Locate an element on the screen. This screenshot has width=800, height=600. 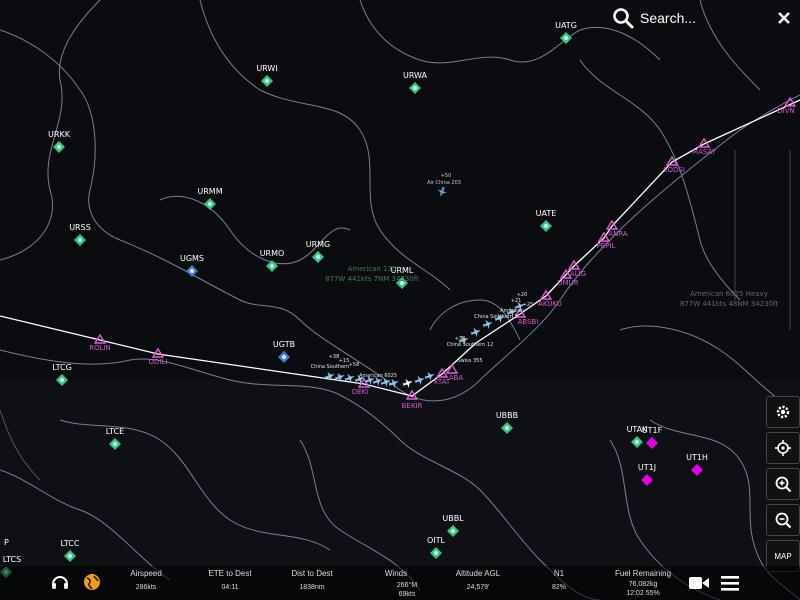
traffic-label: +21 is located at coordinates (516, 301).